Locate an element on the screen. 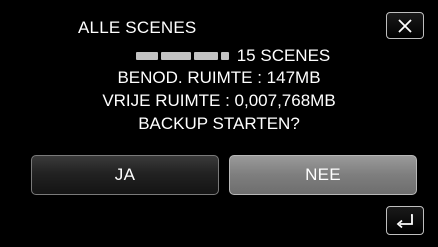  close-button is located at coordinates (405, 25).